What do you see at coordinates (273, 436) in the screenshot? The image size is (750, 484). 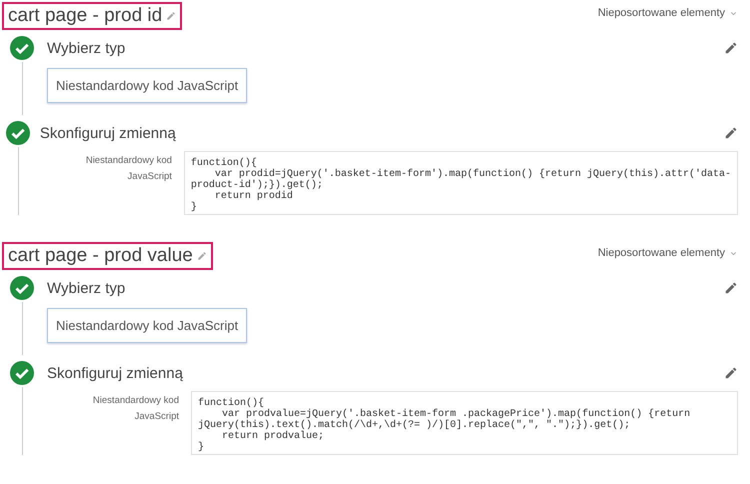 I see `code-line: return prodvalue;` at bounding box center [273, 436].